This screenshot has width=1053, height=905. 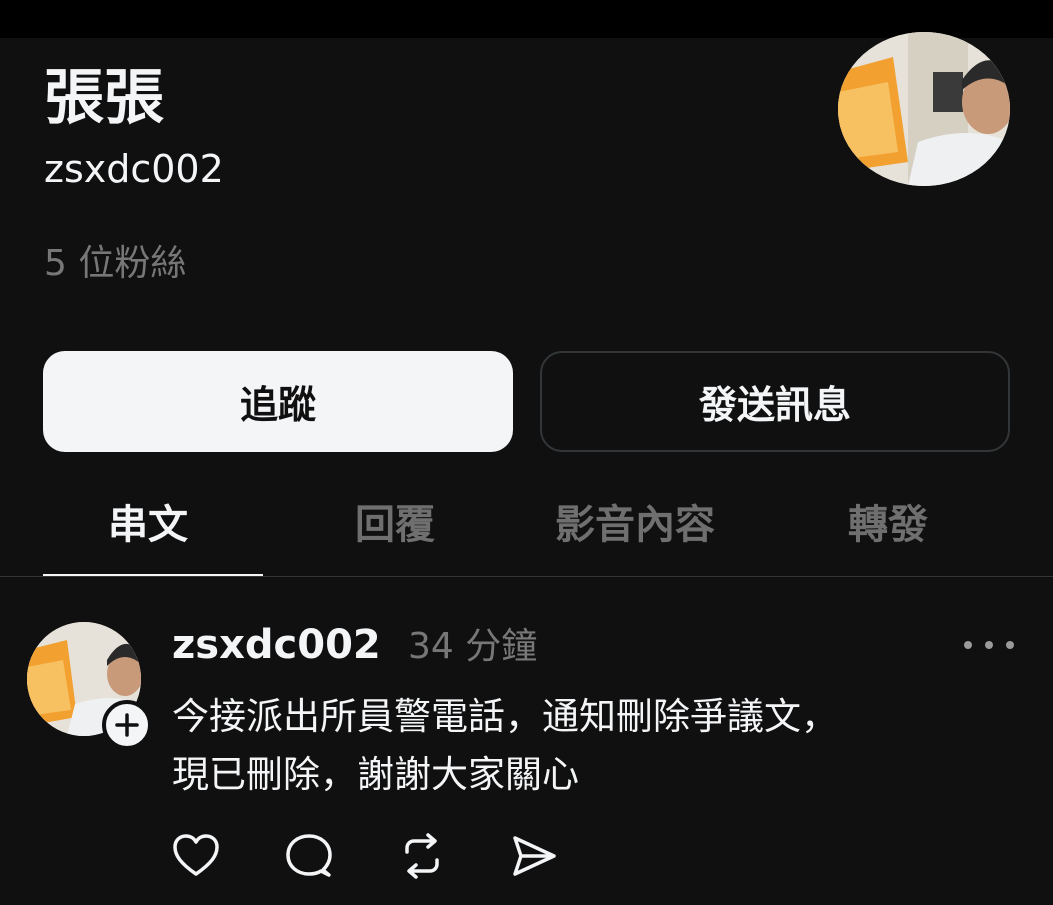 I want to click on more-options-button, so click(x=989, y=645).